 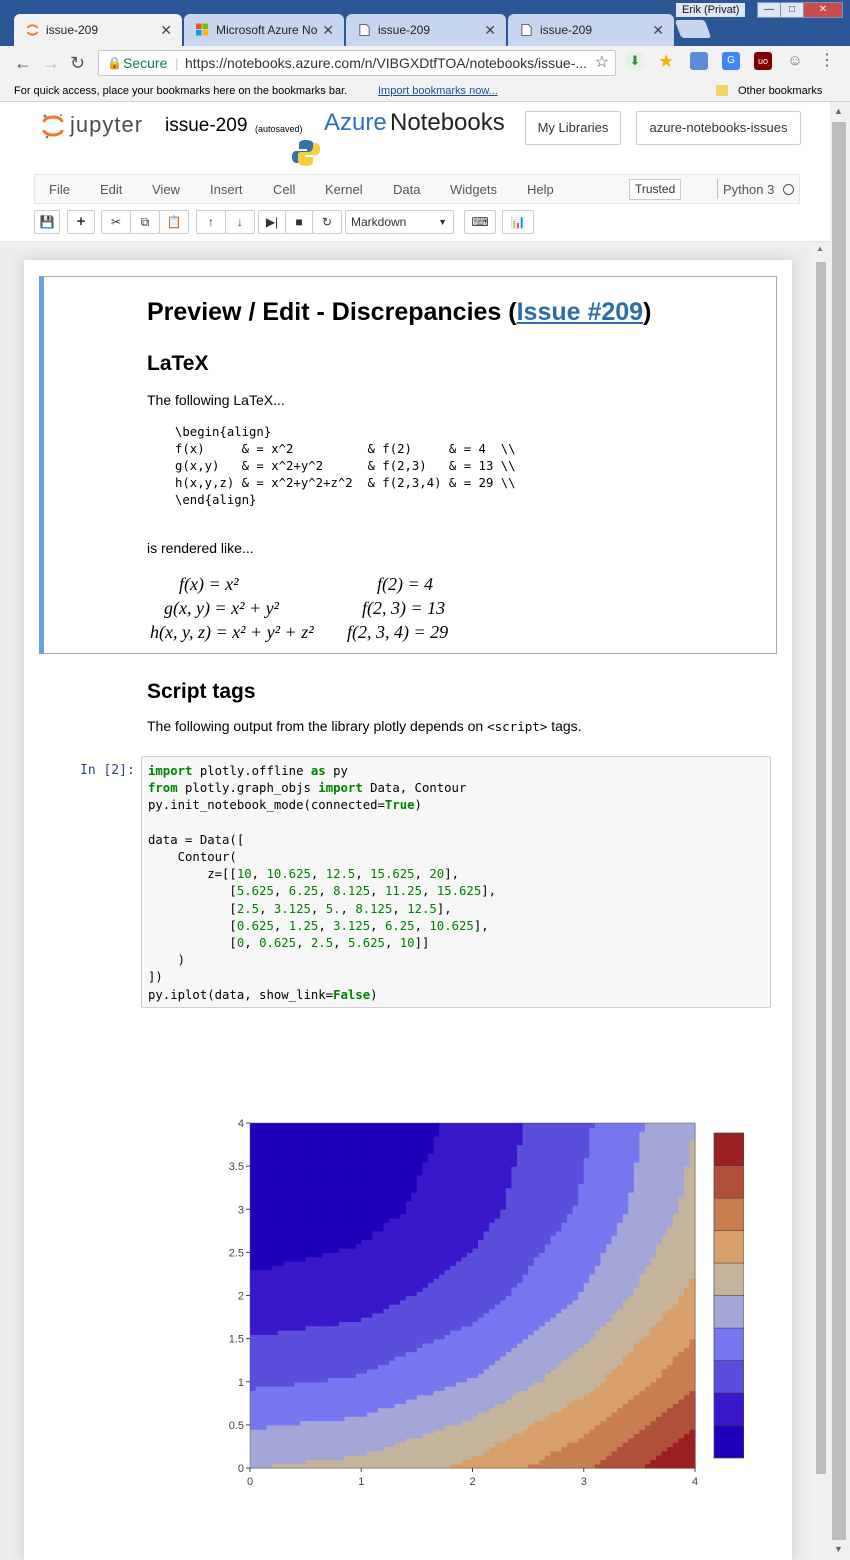 I want to click on back-icon: ←, so click(x=23, y=63).